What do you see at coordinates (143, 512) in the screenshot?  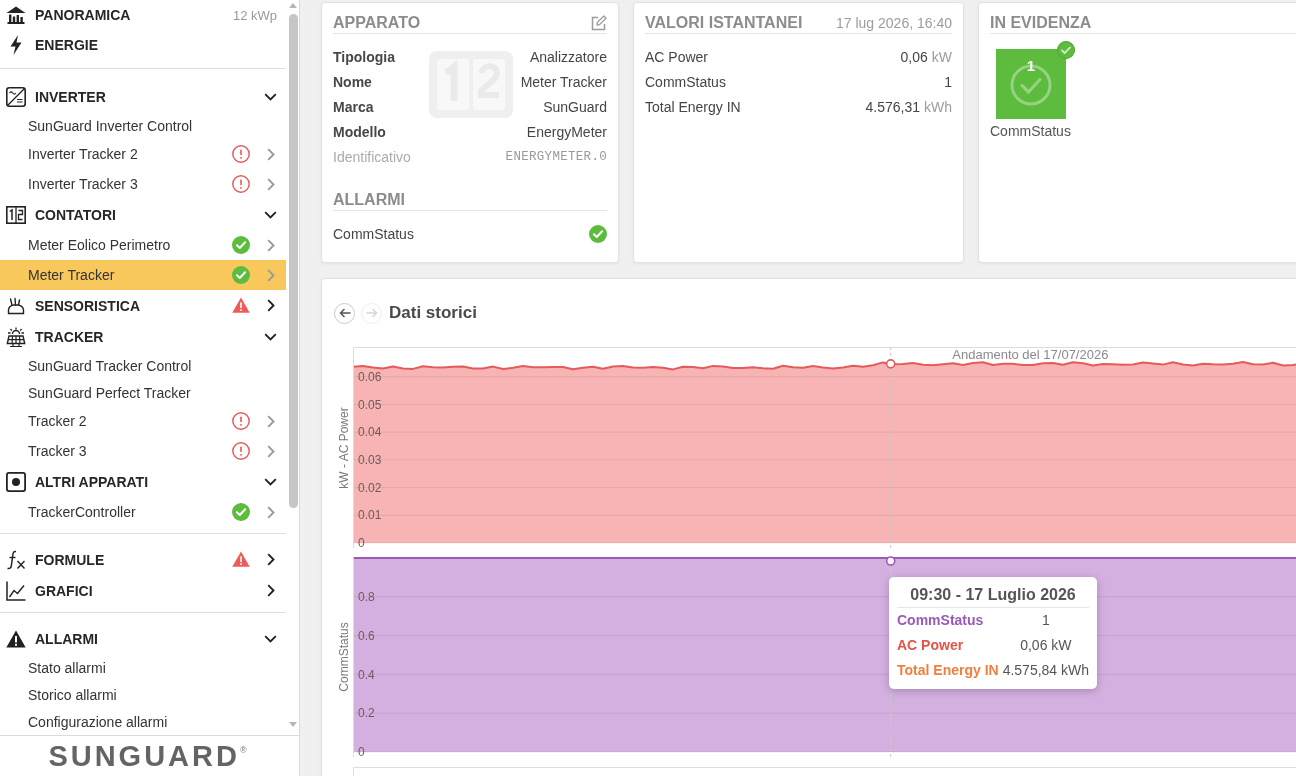 I see `menu-item: TrackerController` at bounding box center [143, 512].